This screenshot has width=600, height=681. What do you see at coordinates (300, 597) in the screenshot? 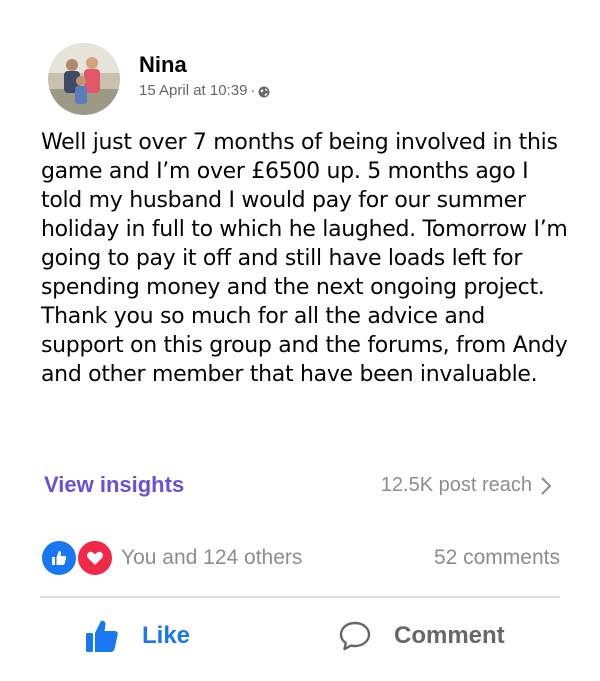
I see `divider` at bounding box center [300, 597].